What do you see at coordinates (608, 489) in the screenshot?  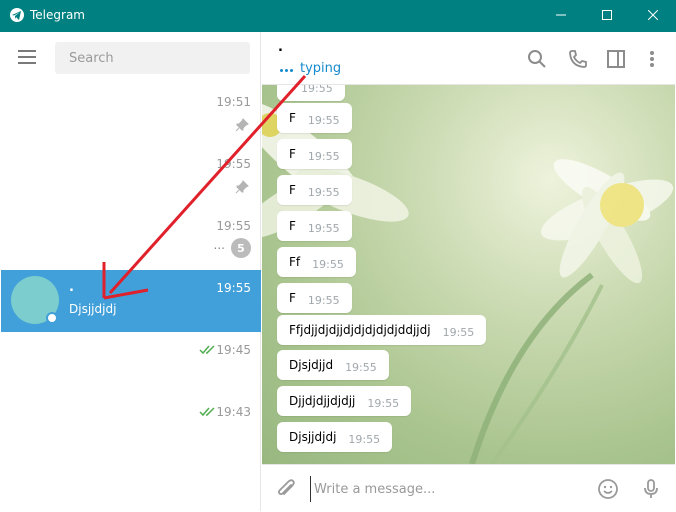 I see `emoji-icon` at bounding box center [608, 489].